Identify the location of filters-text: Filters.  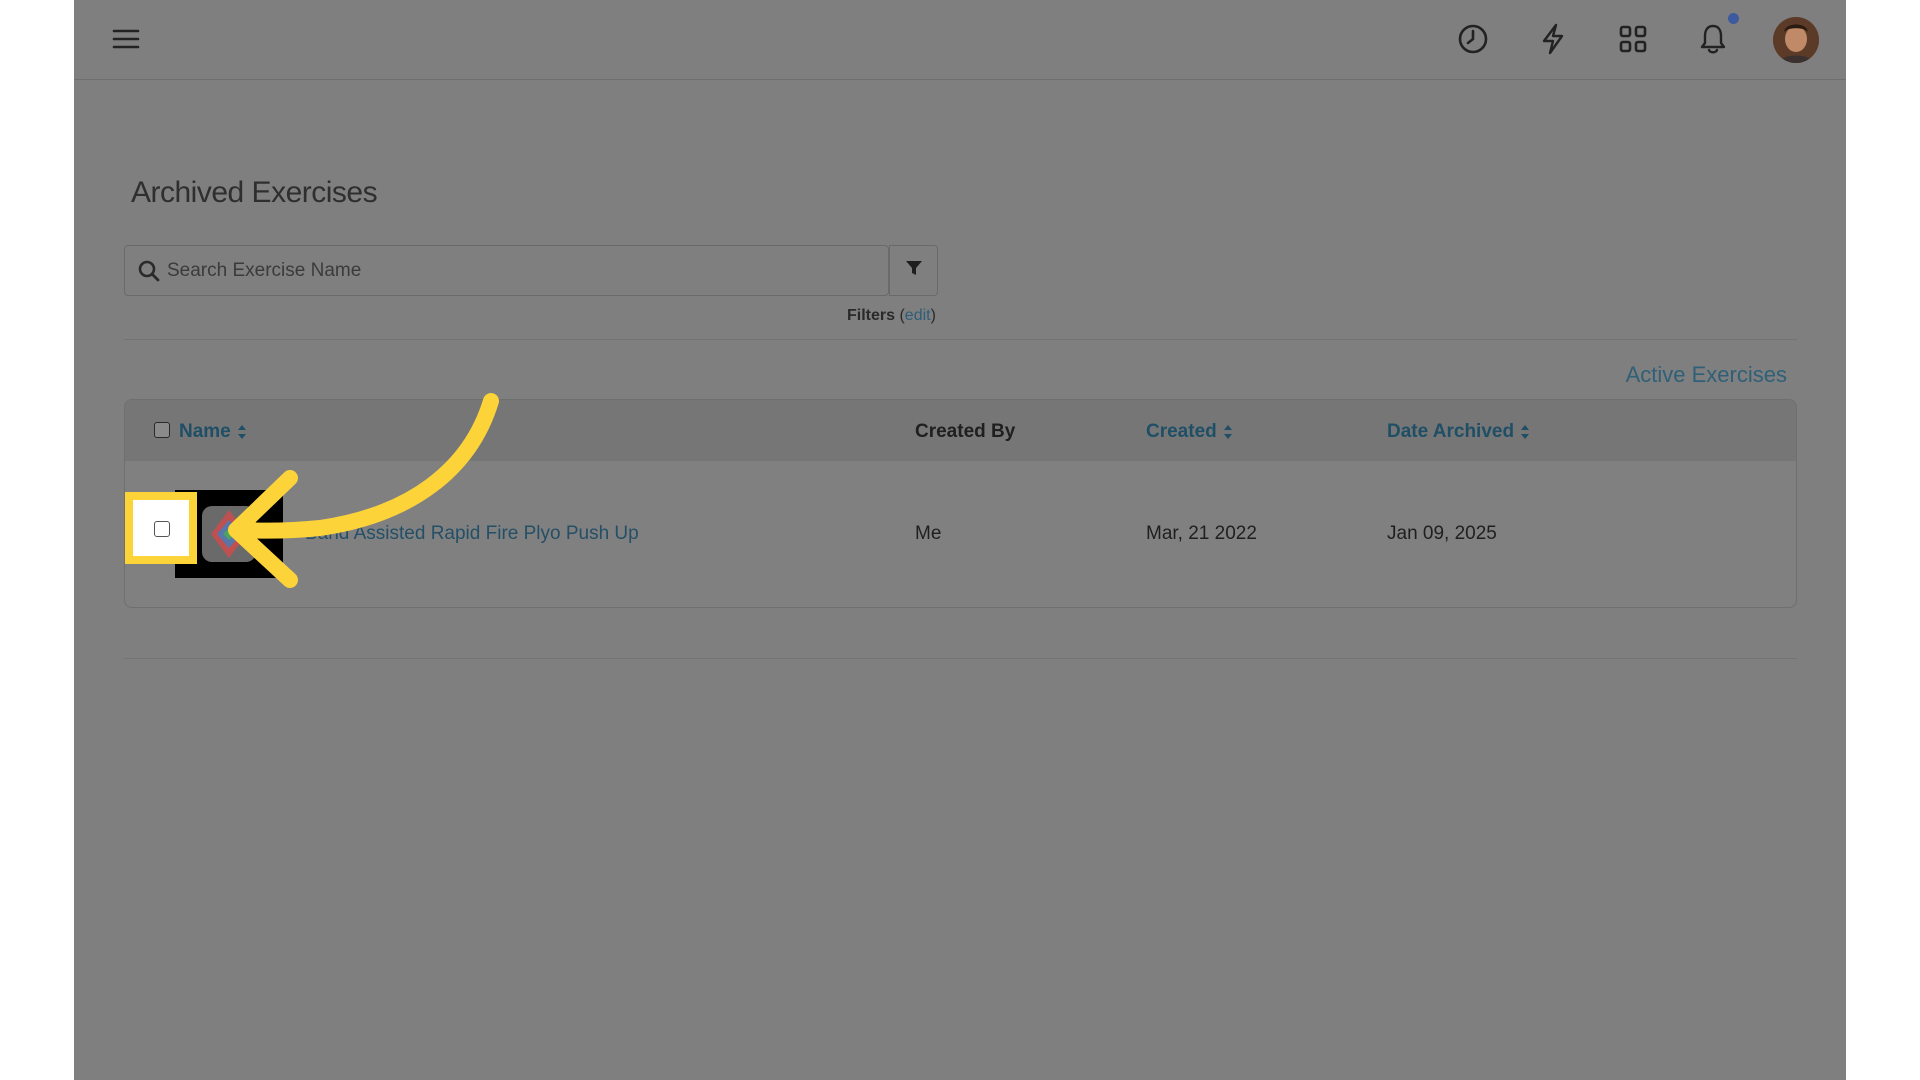
(871, 315).